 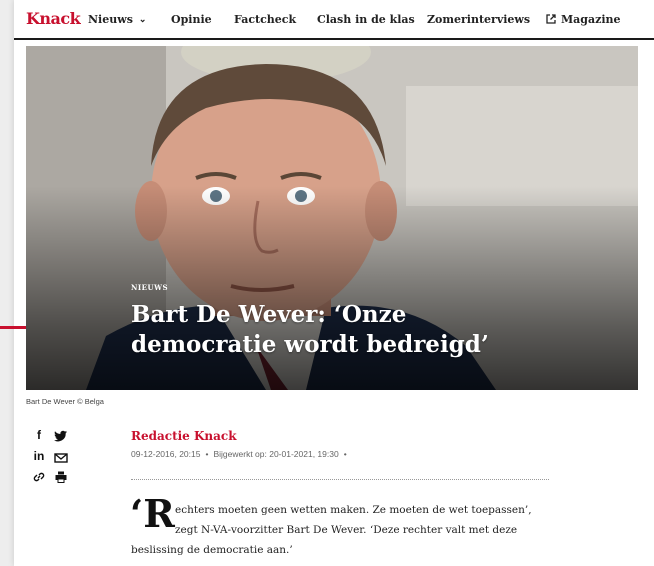 I want to click on divider, so click(x=340, y=479).